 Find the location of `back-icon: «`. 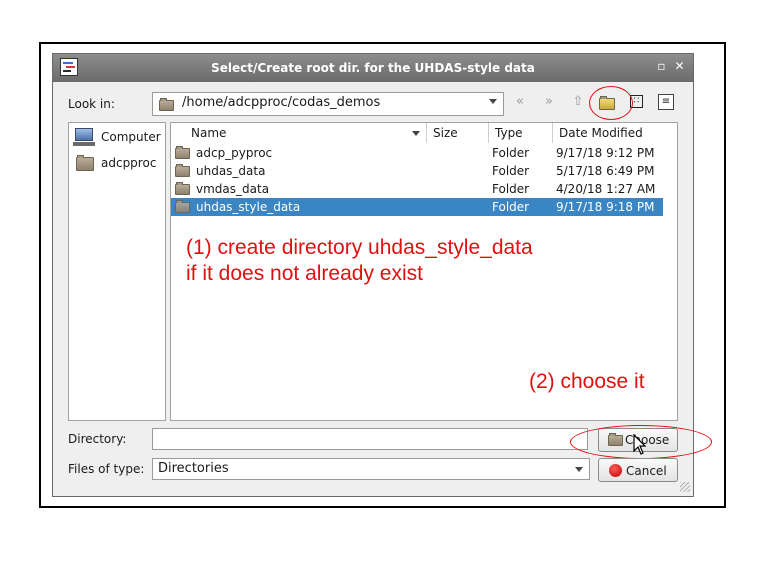

back-icon: « is located at coordinates (520, 102).